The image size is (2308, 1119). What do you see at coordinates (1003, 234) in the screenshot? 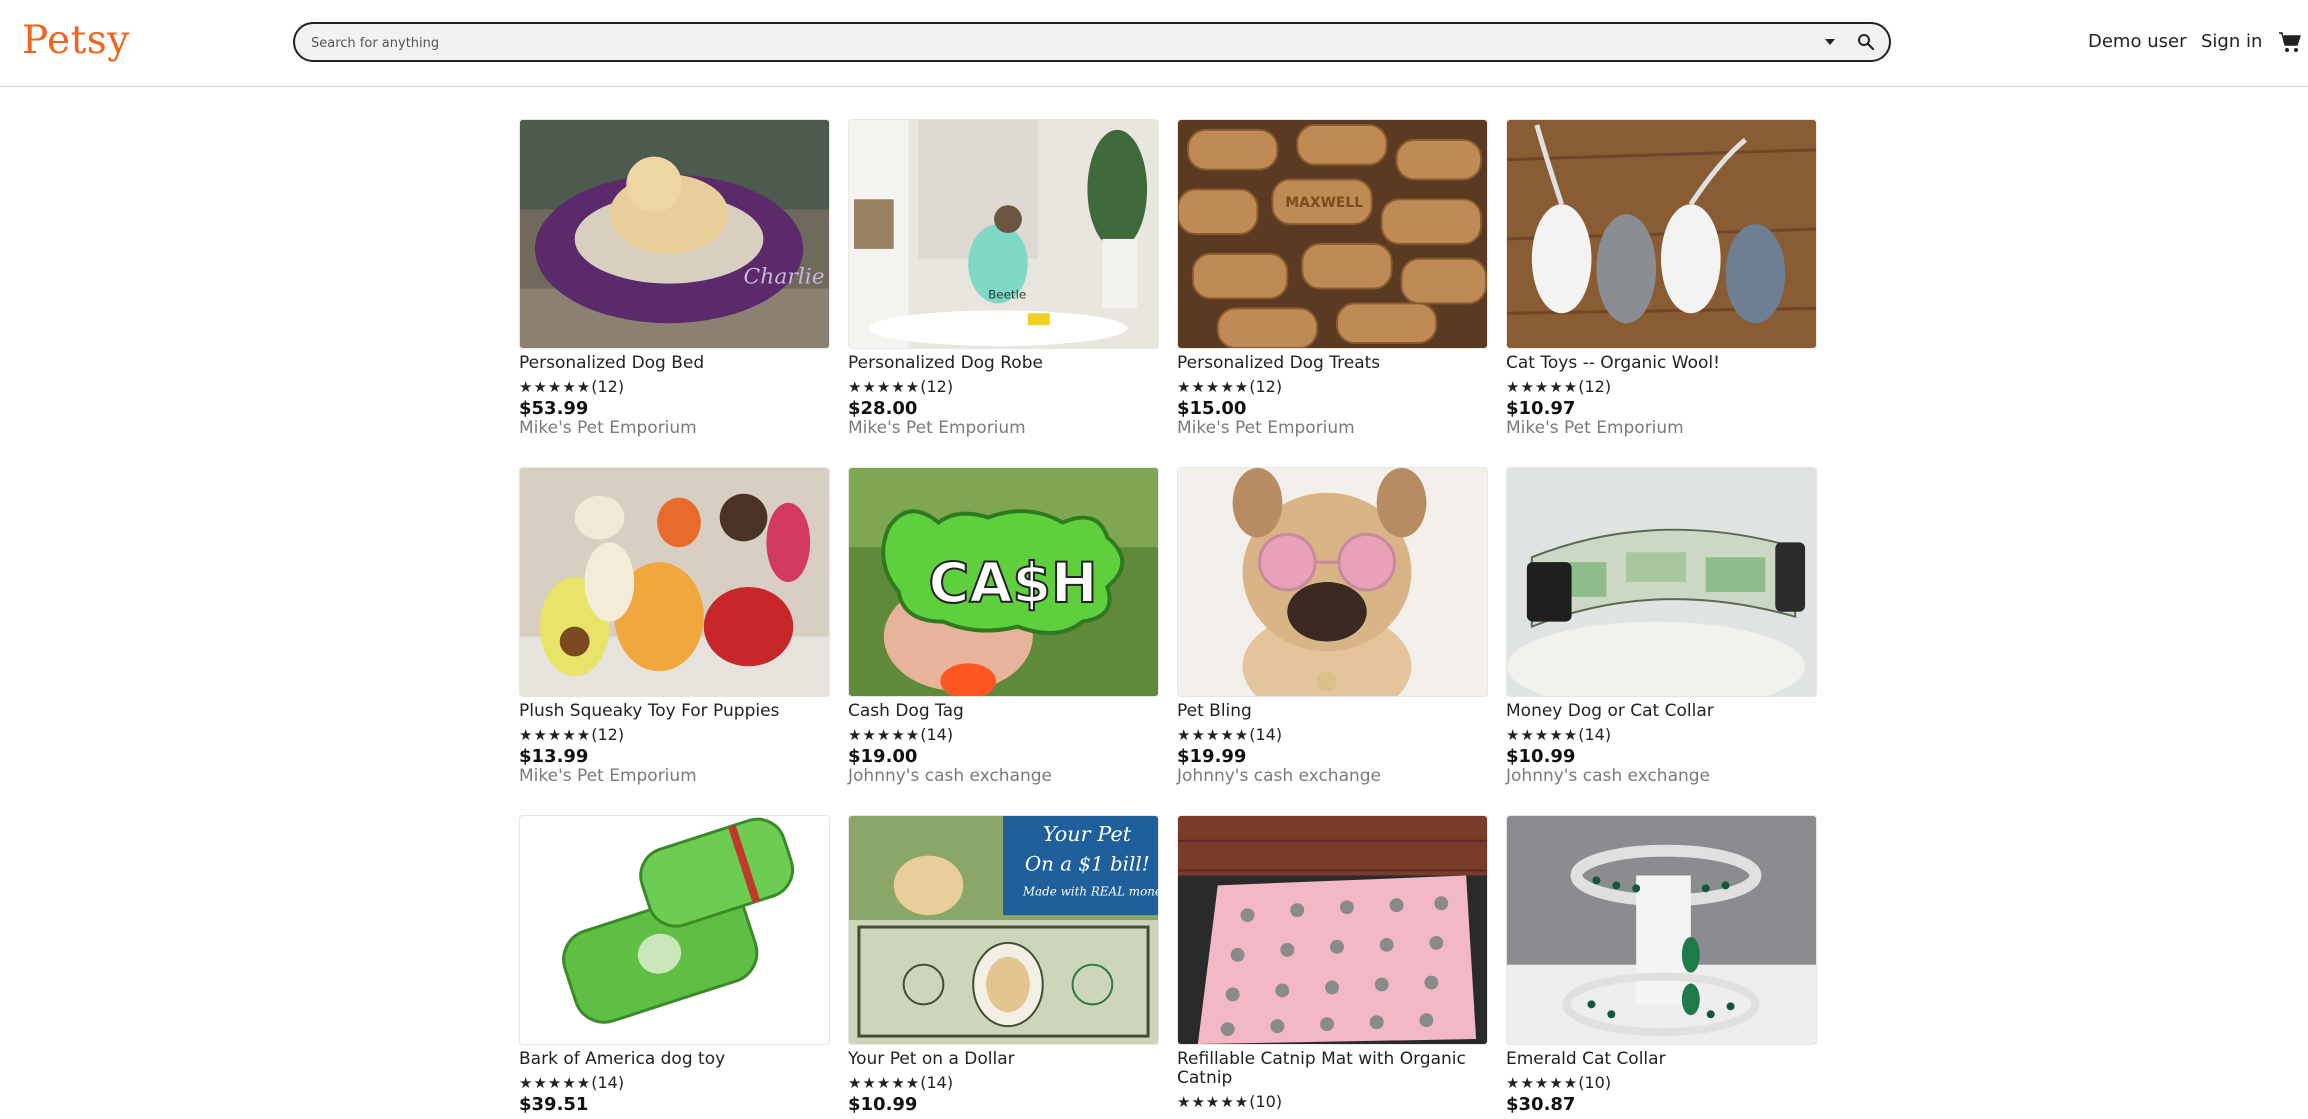
I see `product-image: Beetle` at bounding box center [1003, 234].